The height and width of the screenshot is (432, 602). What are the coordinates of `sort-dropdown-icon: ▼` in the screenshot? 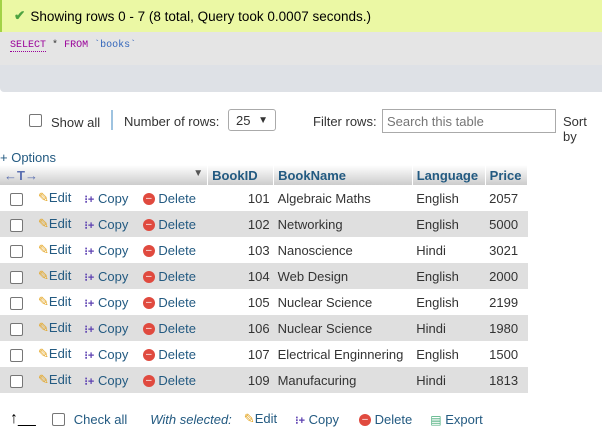 It's located at (198, 173).